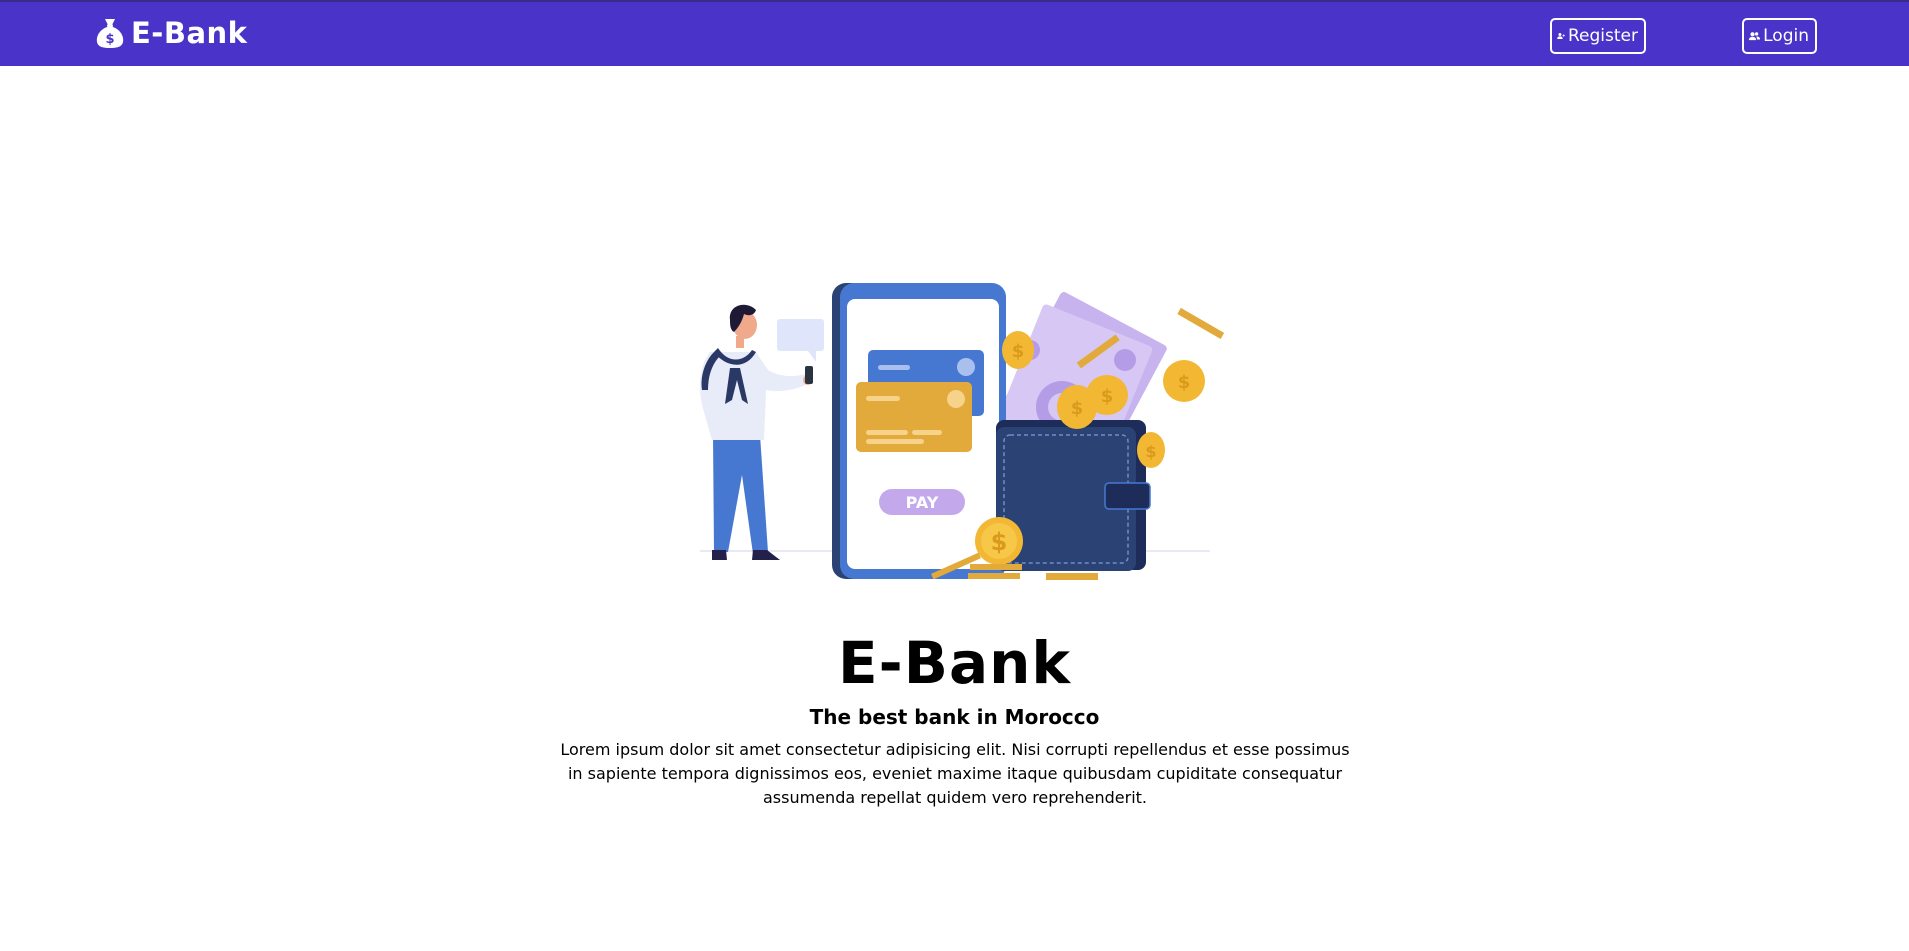  I want to click on login-button: Login, so click(1779, 36).